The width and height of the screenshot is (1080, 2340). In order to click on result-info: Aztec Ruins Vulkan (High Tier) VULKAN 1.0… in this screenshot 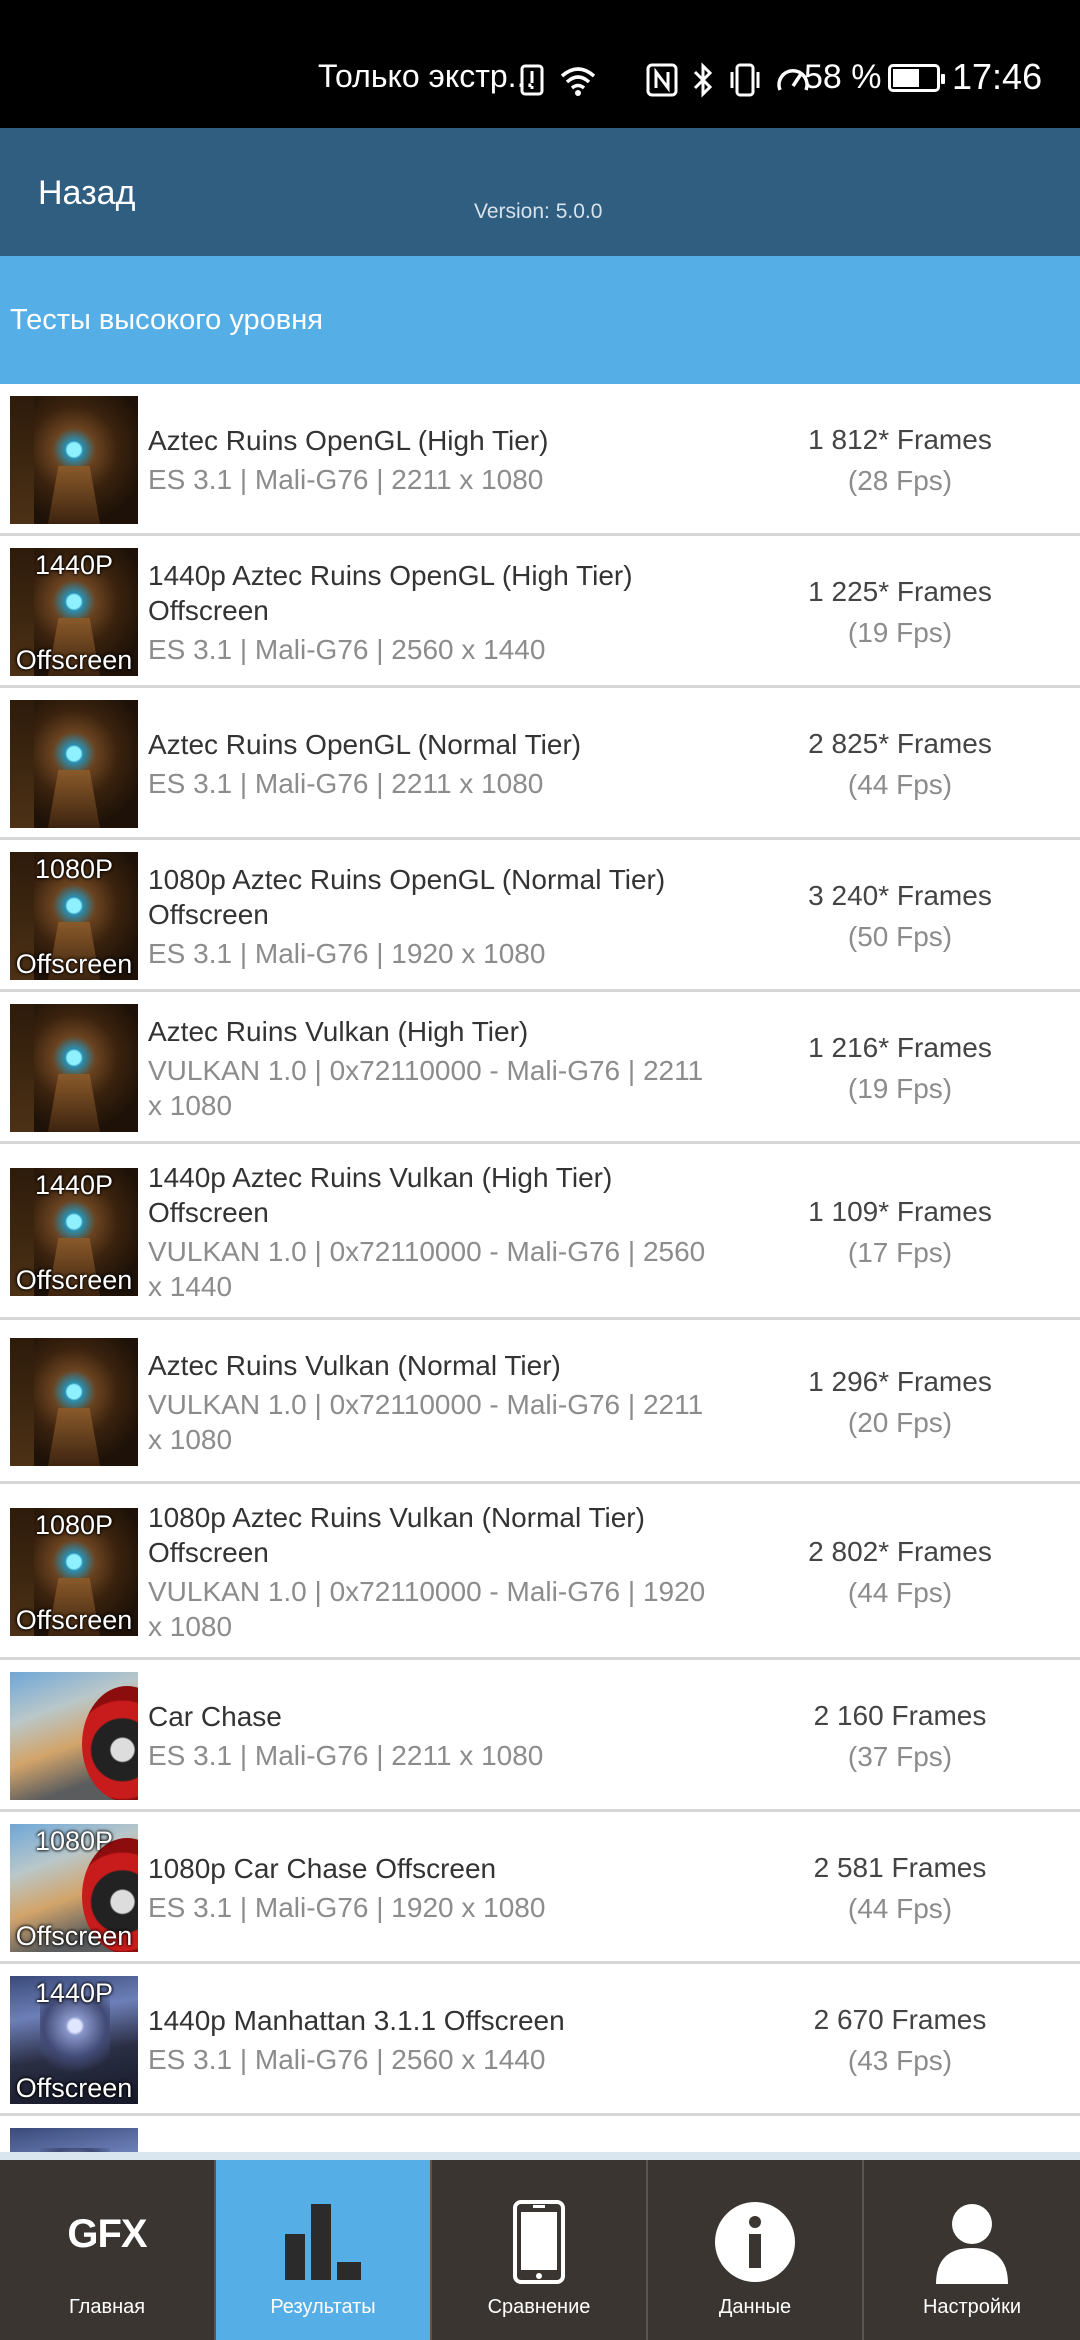, I will do `click(428, 1068)`.